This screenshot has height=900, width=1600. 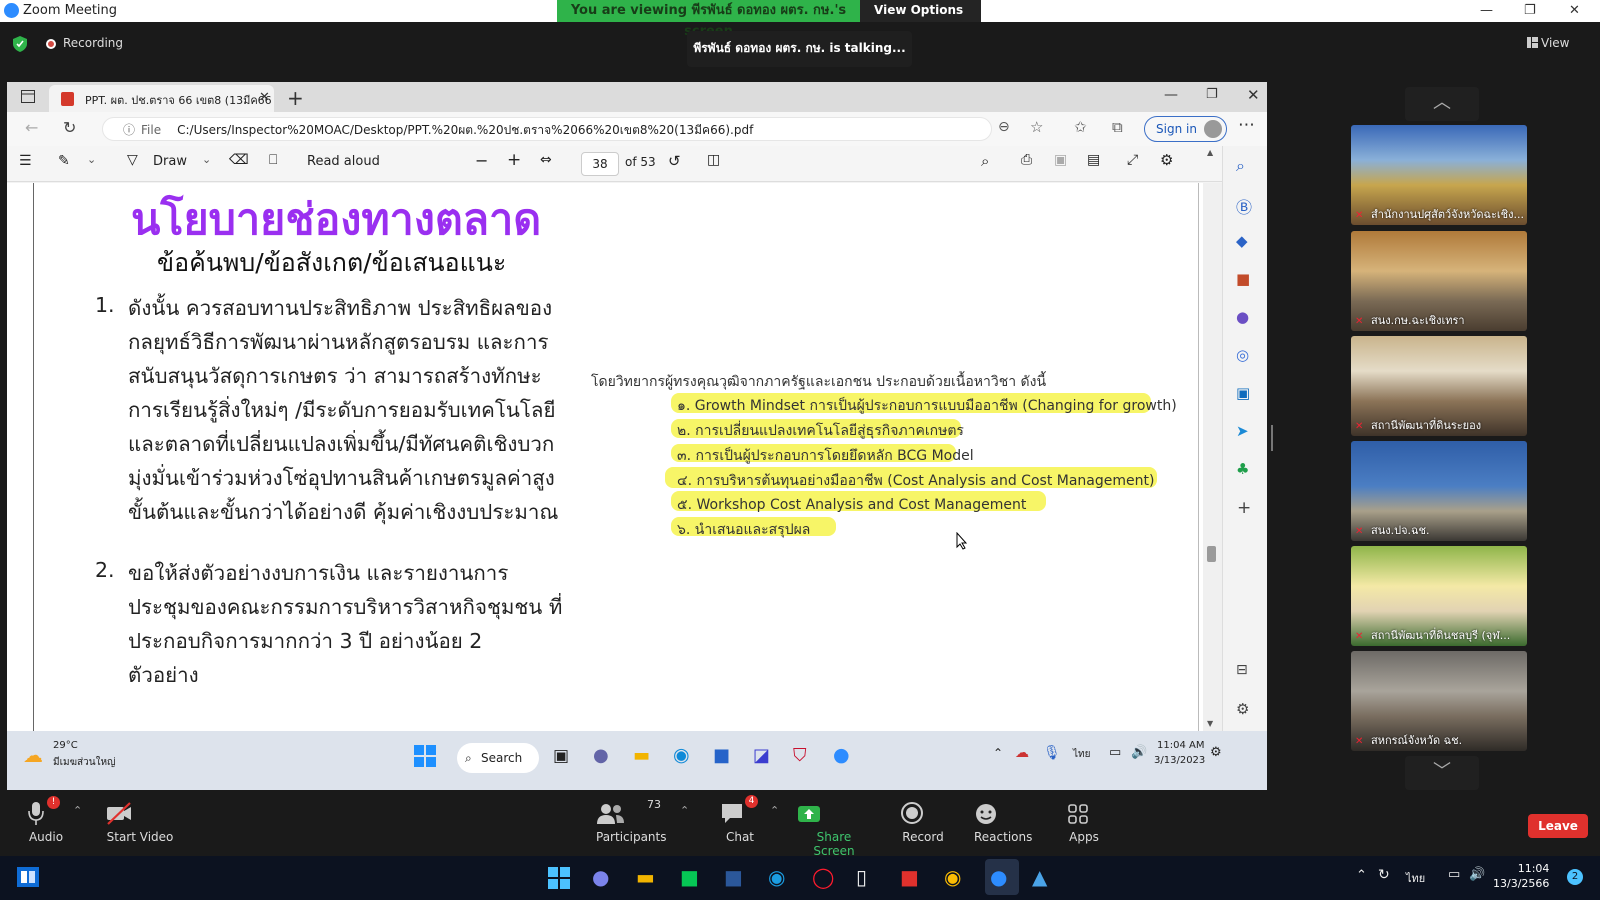 What do you see at coordinates (1216, 752) in the screenshot?
I see `tray-settings-icon: ⚙` at bounding box center [1216, 752].